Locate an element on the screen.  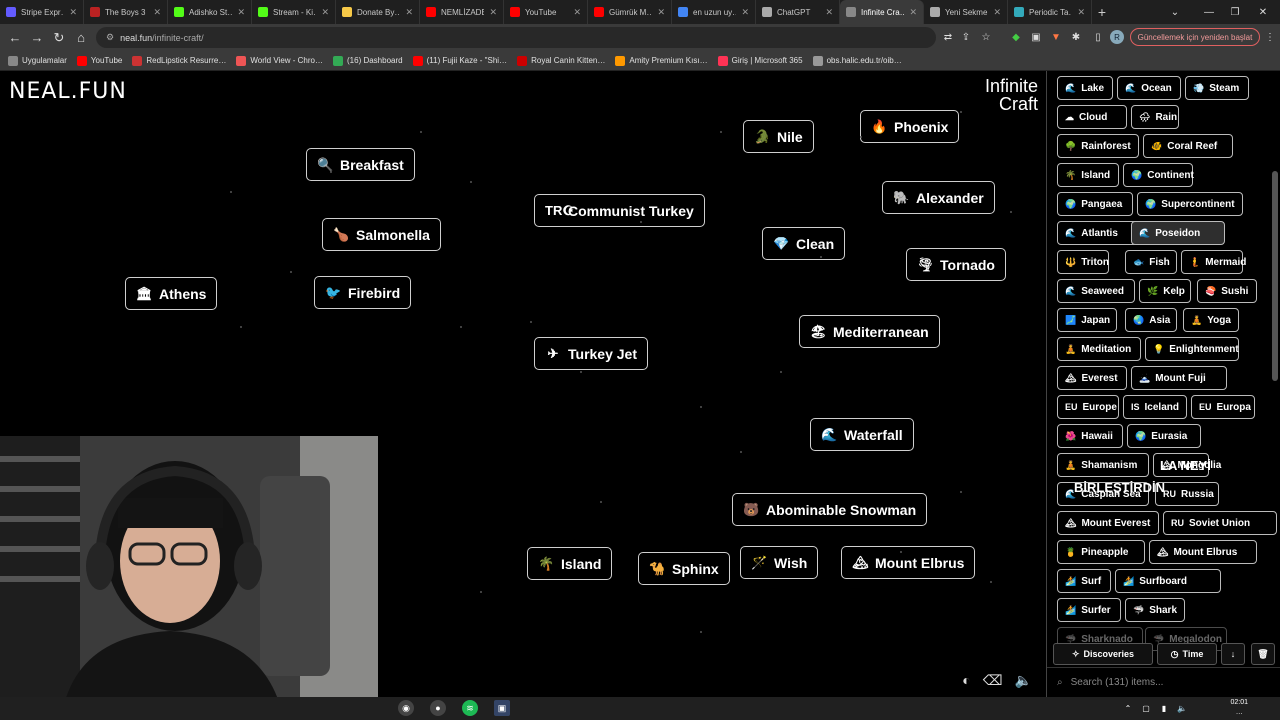
site-info-icon: ⚙ is located at coordinates (110, 37).